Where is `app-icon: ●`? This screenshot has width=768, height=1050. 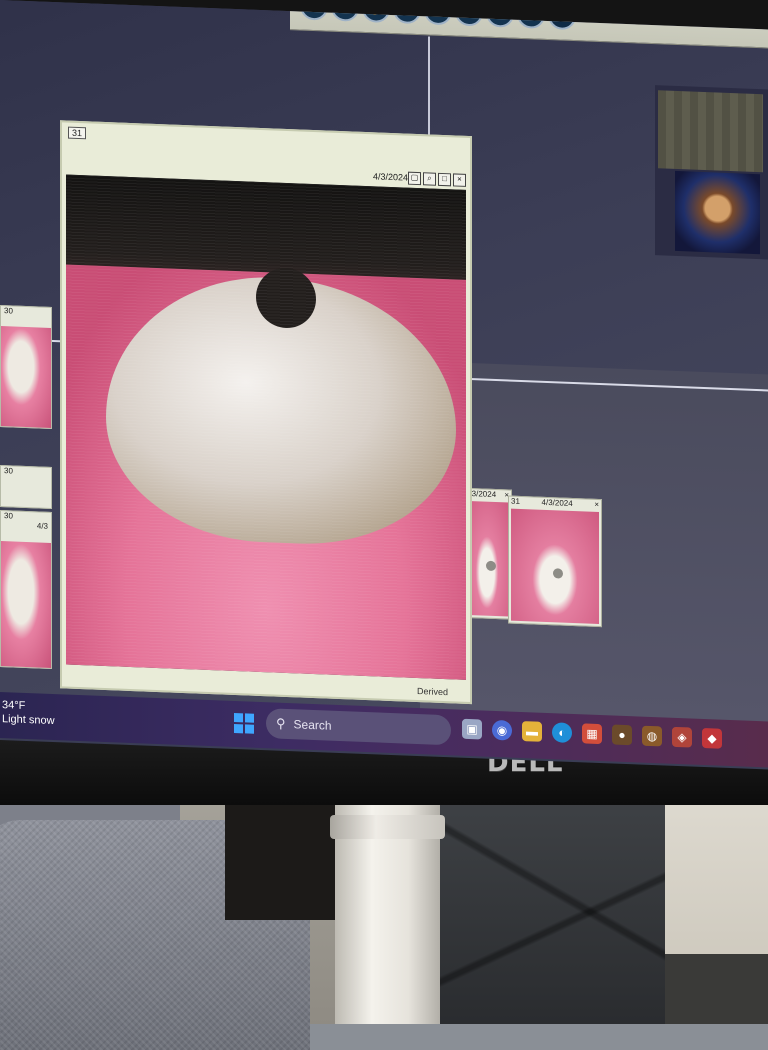
app-icon: ● is located at coordinates (622, 735).